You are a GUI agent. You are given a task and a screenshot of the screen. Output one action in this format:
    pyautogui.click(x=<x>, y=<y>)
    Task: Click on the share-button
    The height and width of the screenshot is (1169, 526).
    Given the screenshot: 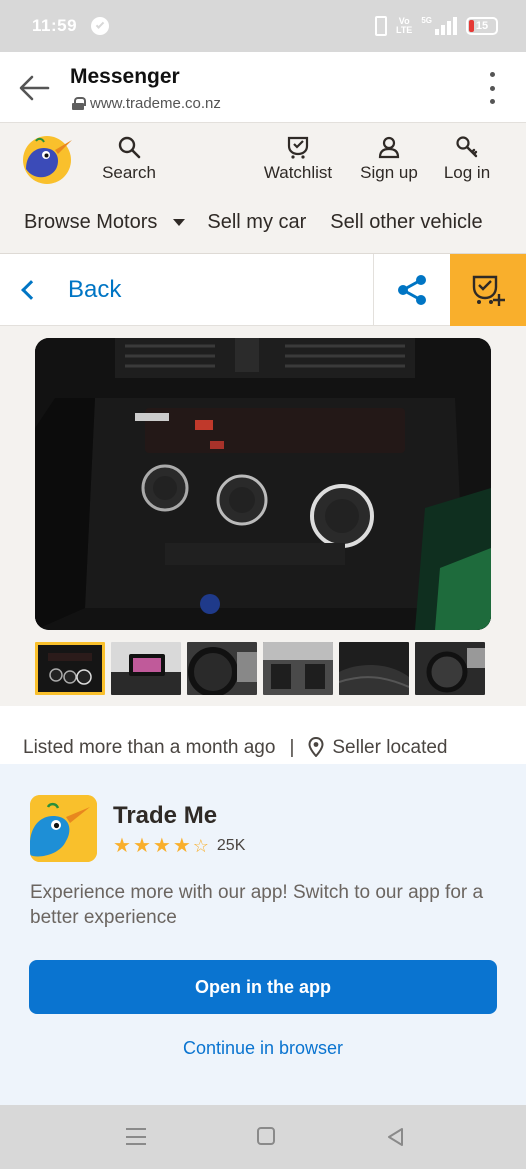 What is the action you would take?
    pyautogui.click(x=411, y=290)
    